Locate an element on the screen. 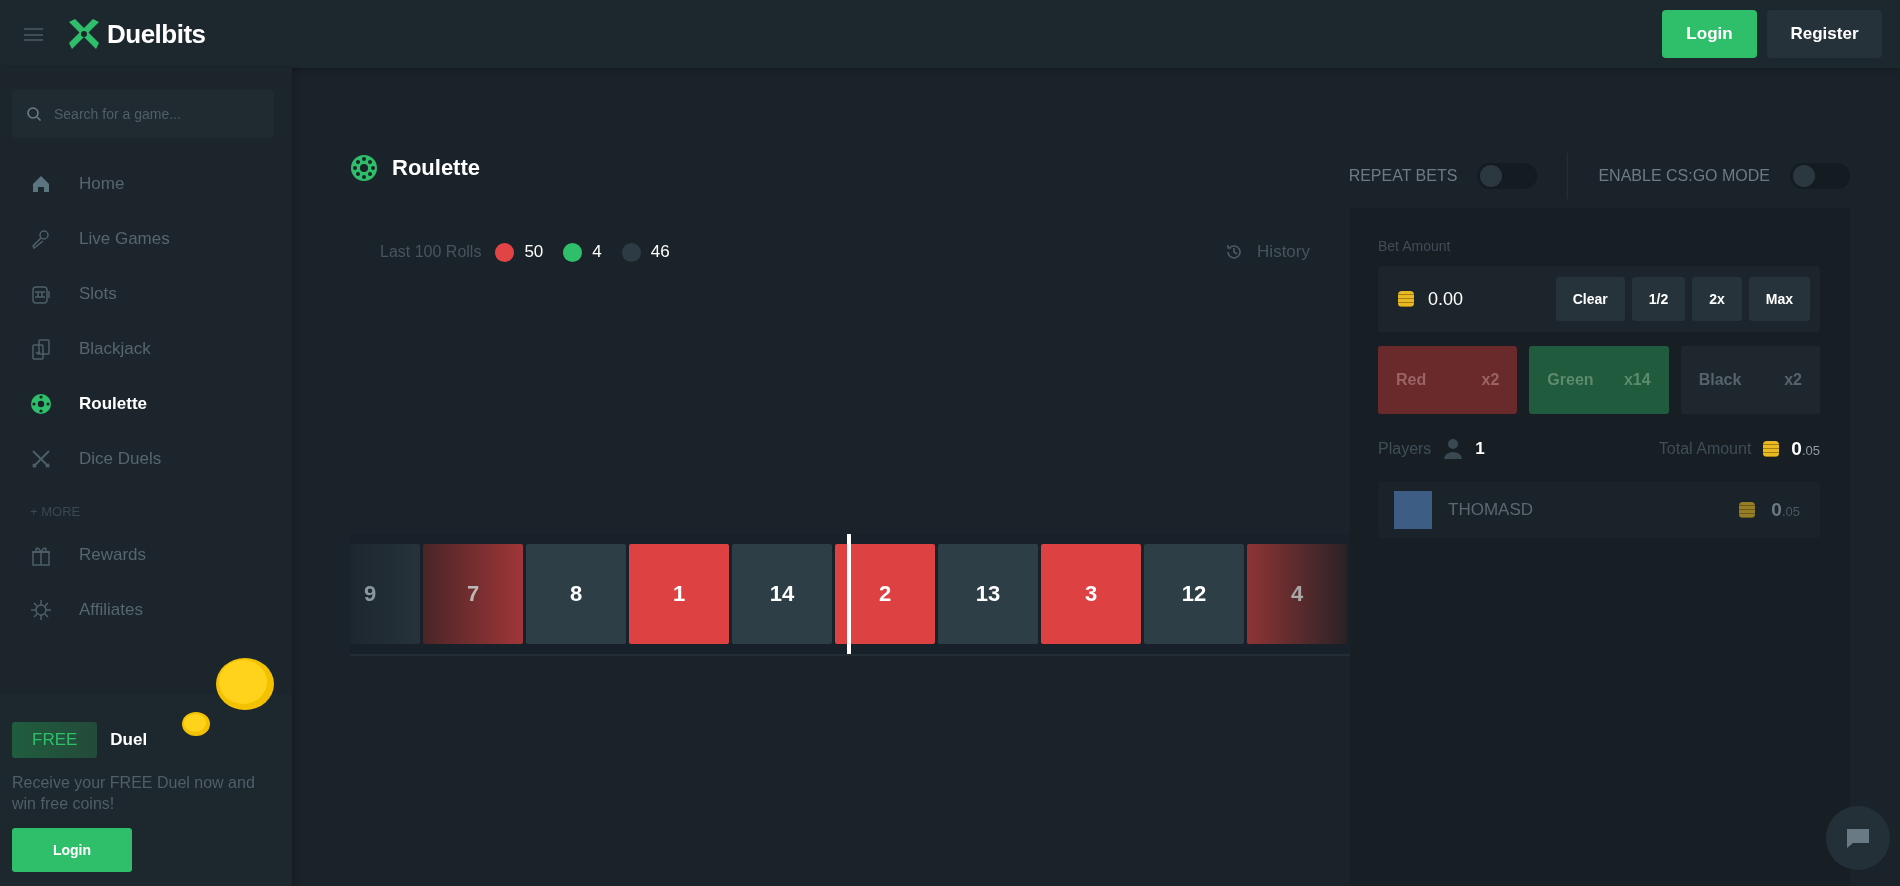 The height and width of the screenshot is (886, 1900). promo-text: Receive your FREE Duel now and win free coins! is located at coordinates (134, 793).